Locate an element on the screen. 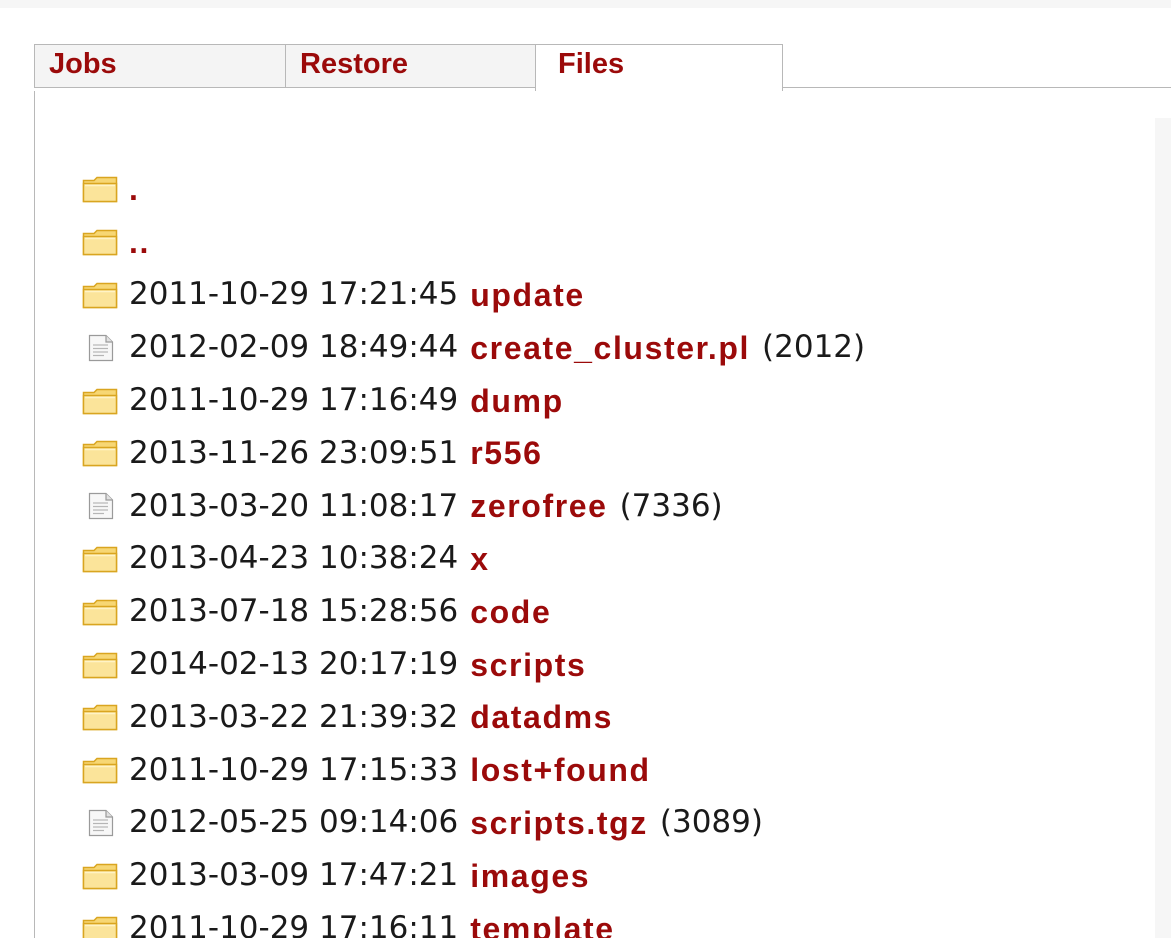 Image resolution: width=1171 pixels, height=938 pixels. entry-name-link: datadms is located at coordinates (541, 717).